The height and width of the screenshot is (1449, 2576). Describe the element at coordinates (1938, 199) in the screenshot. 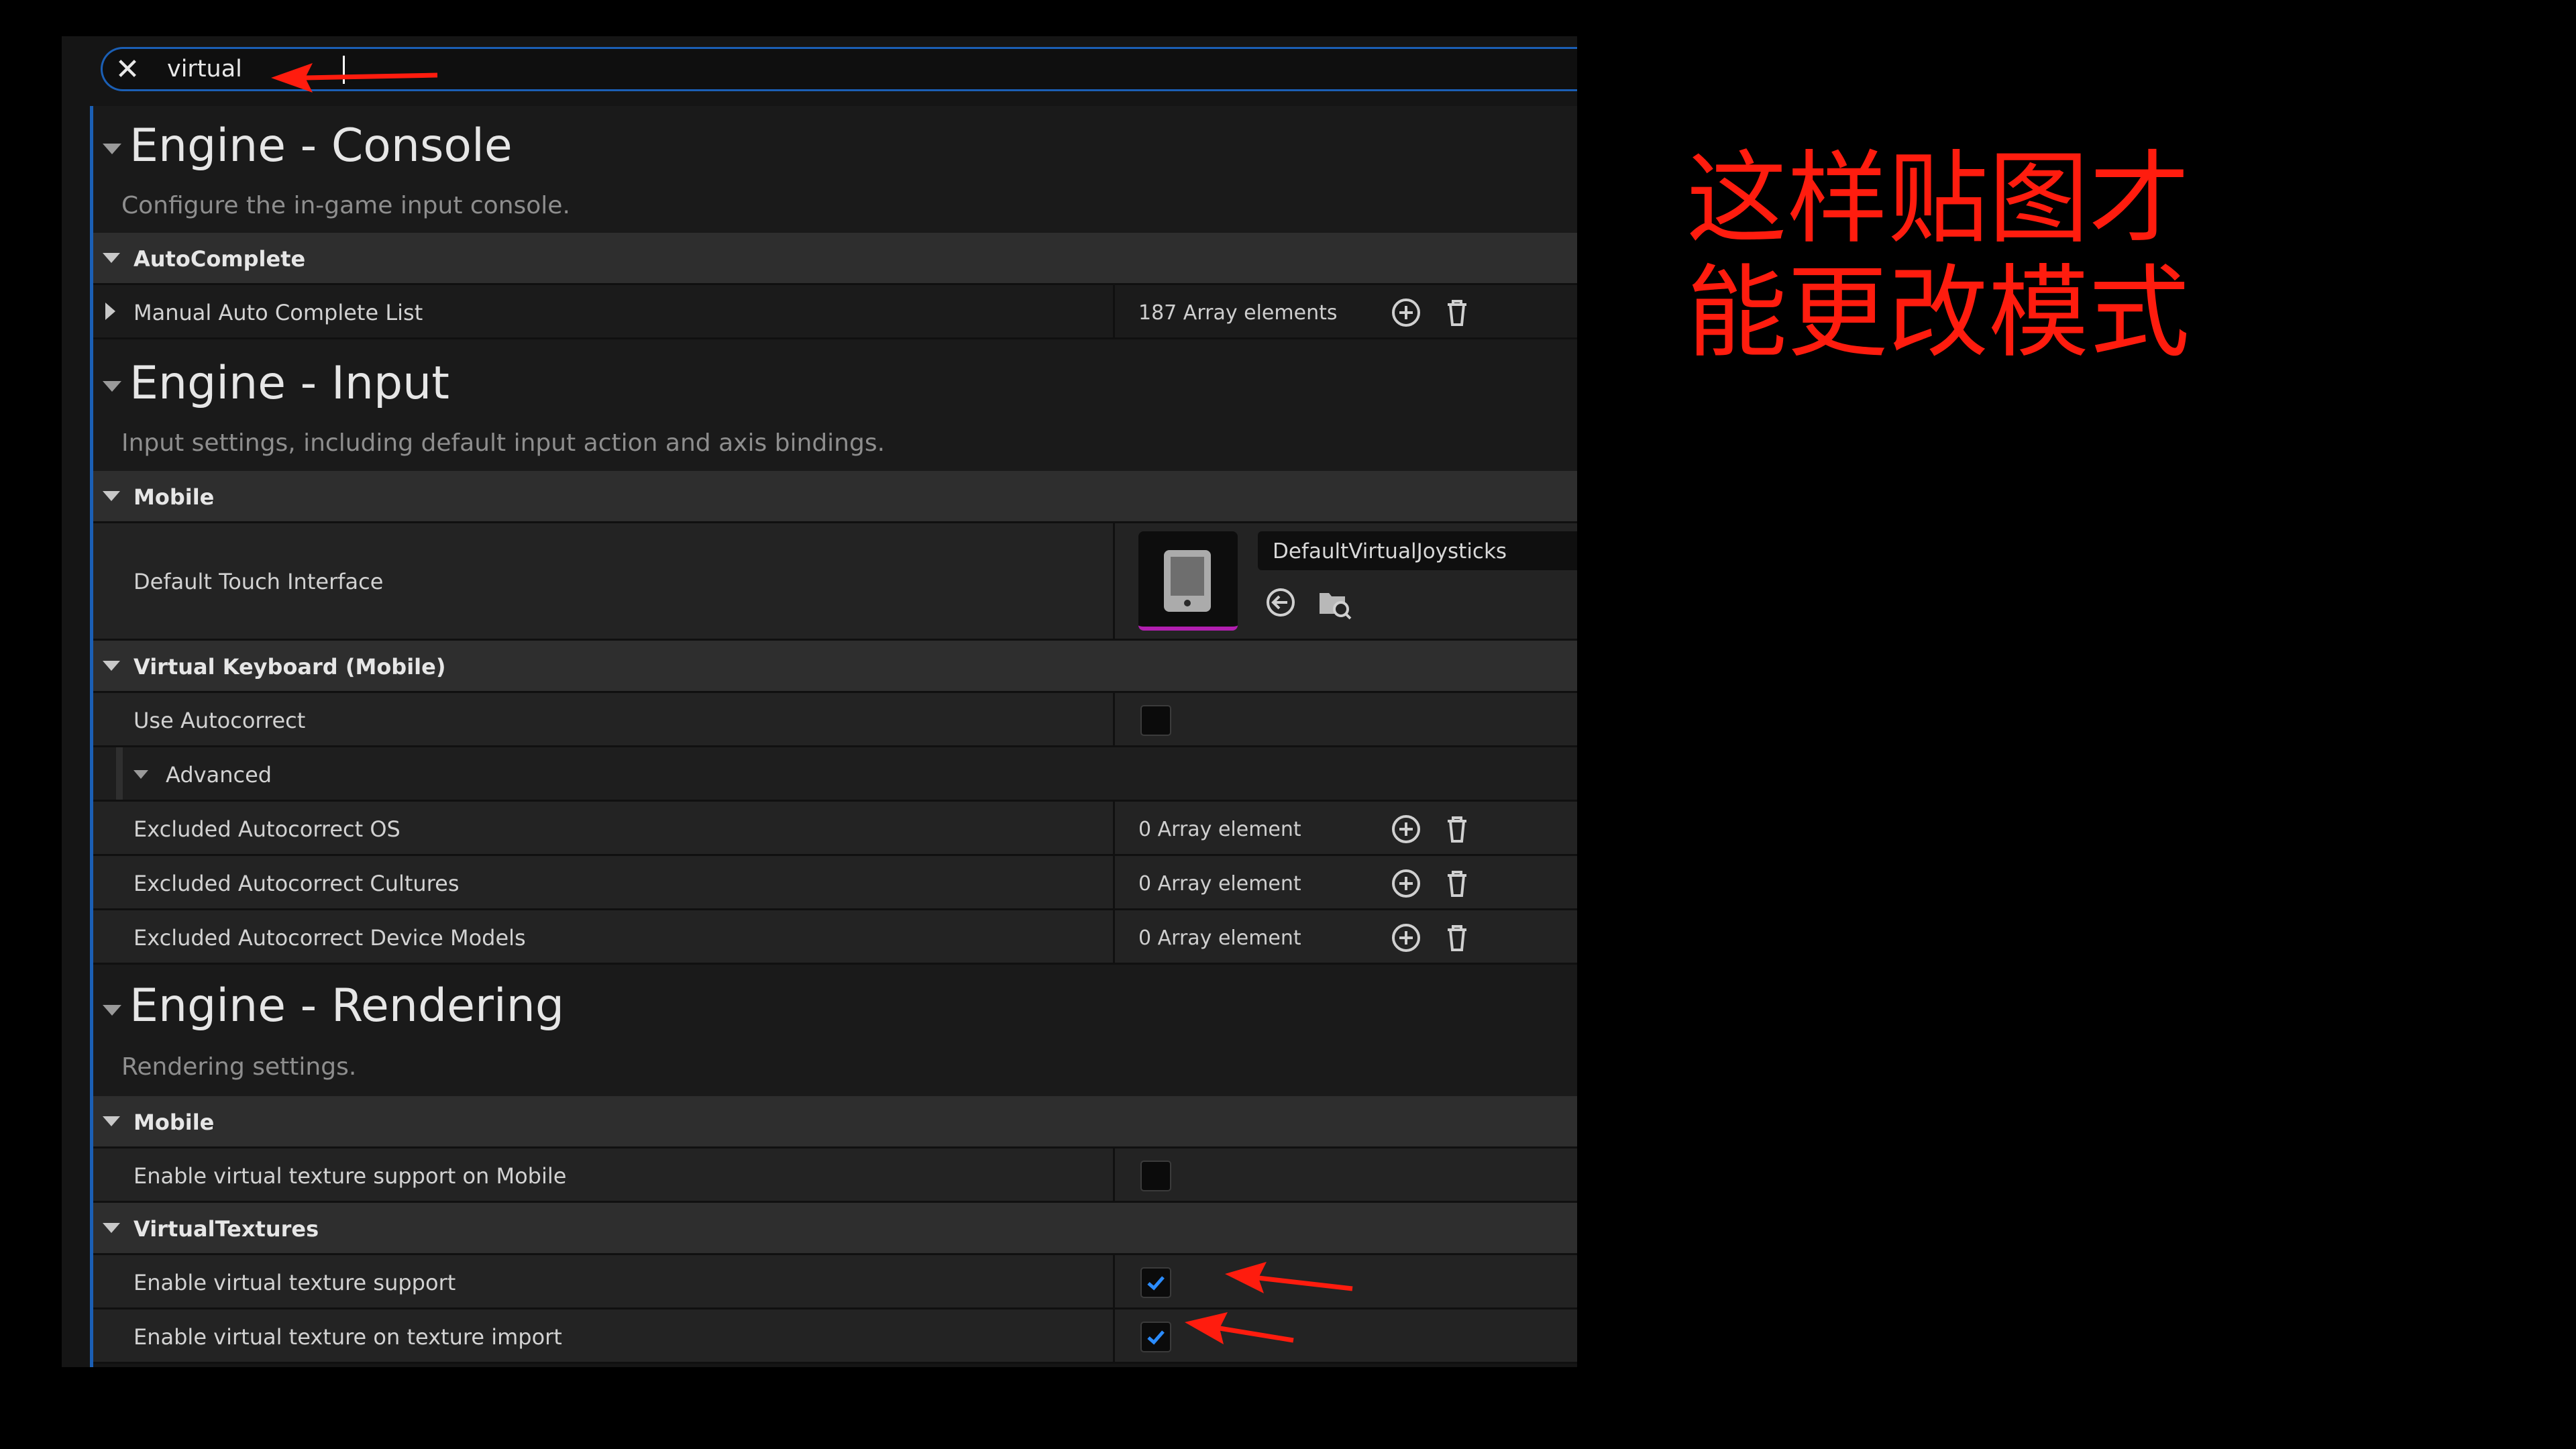

I see `annotation-text: 这样贴图才` at that location.